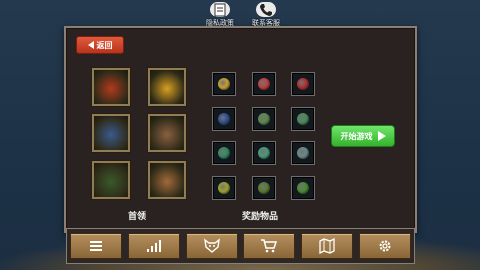  Describe the element at coordinates (243, 15) in the screenshot. I see `top-bar: 隐私政策 联系客服` at that location.